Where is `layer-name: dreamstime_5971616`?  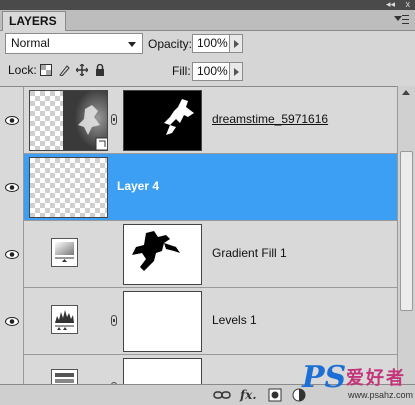 layer-name: dreamstime_5971616 is located at coordinates (270, 119).